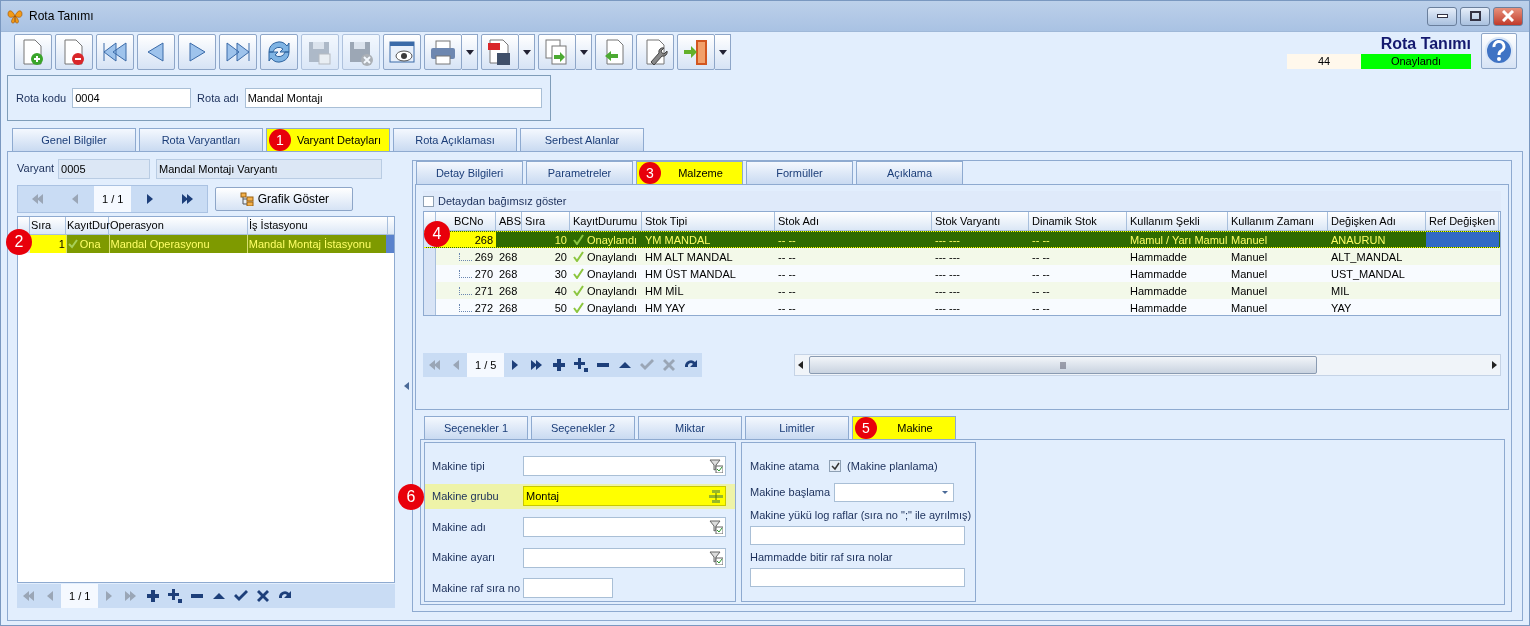 This screenshot has height=626, width=1530. I want to click on step-marker: 5, so click(866, 428).